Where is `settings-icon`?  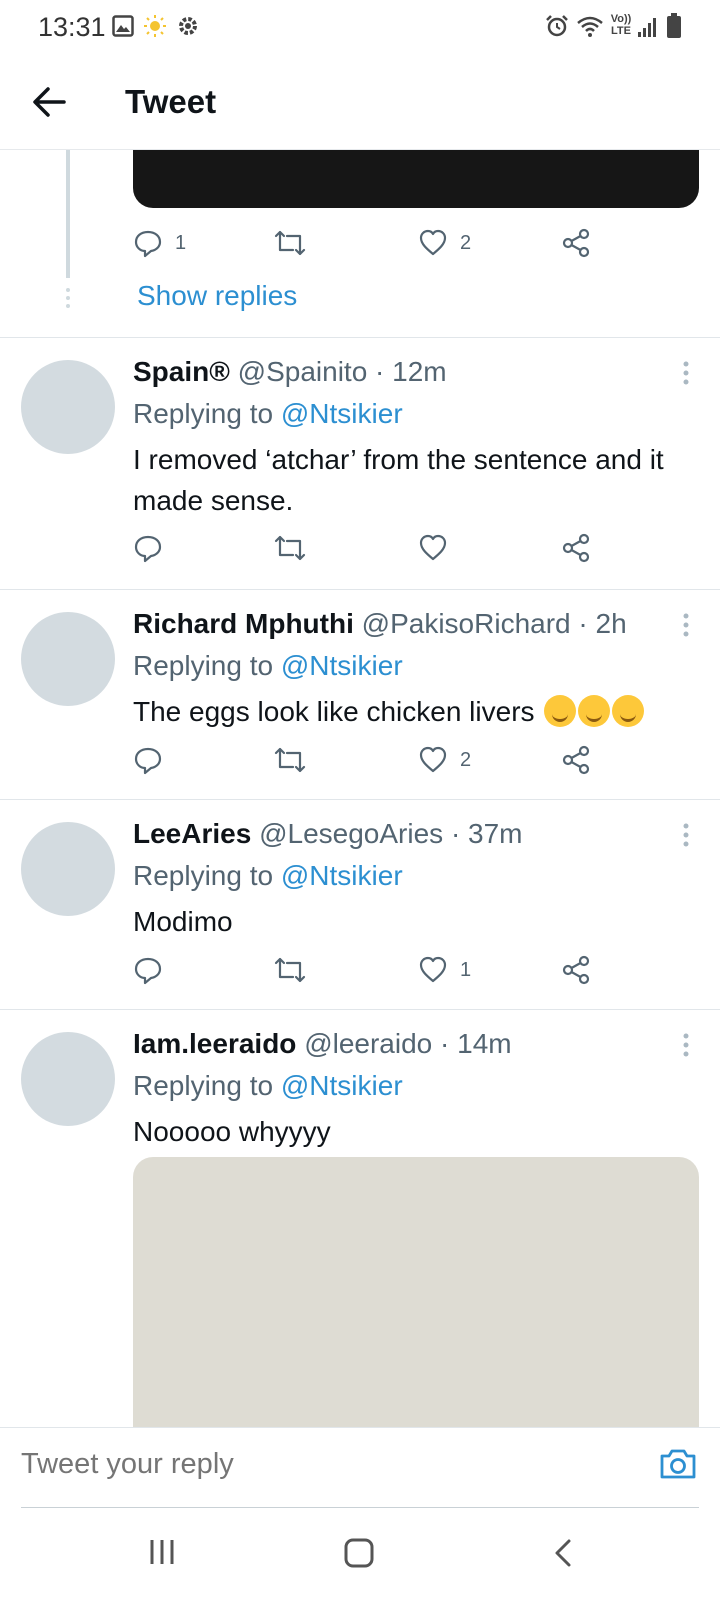
settings-icon is located at coordinates (188, 28).